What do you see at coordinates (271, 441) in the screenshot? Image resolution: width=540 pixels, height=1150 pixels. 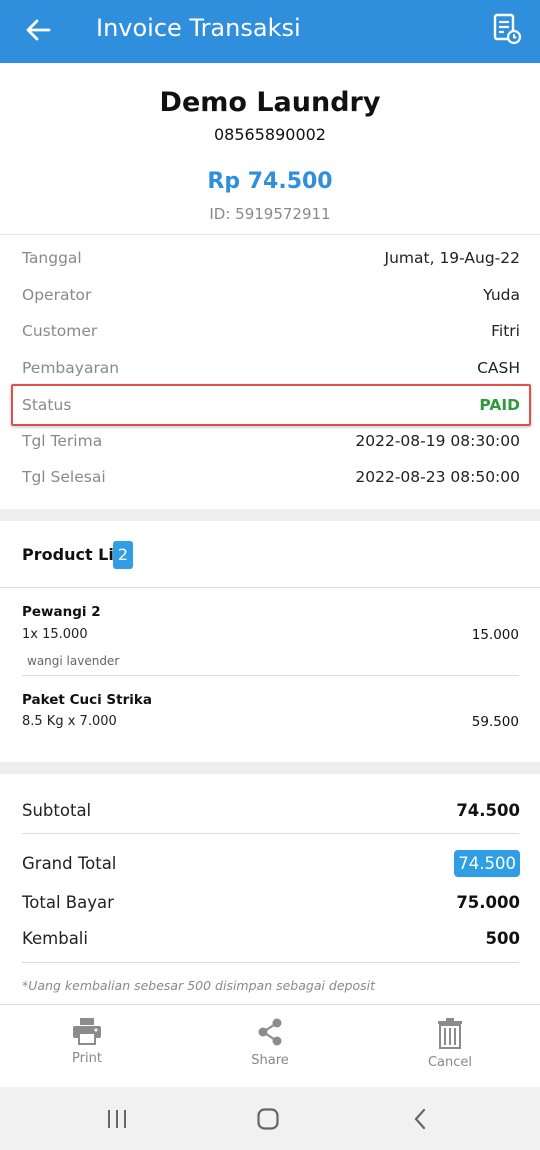 I see `detail-row-tgl-terima: Tgl Terima 2022-08-19 08:30:00` at bounding box center [271, 441].